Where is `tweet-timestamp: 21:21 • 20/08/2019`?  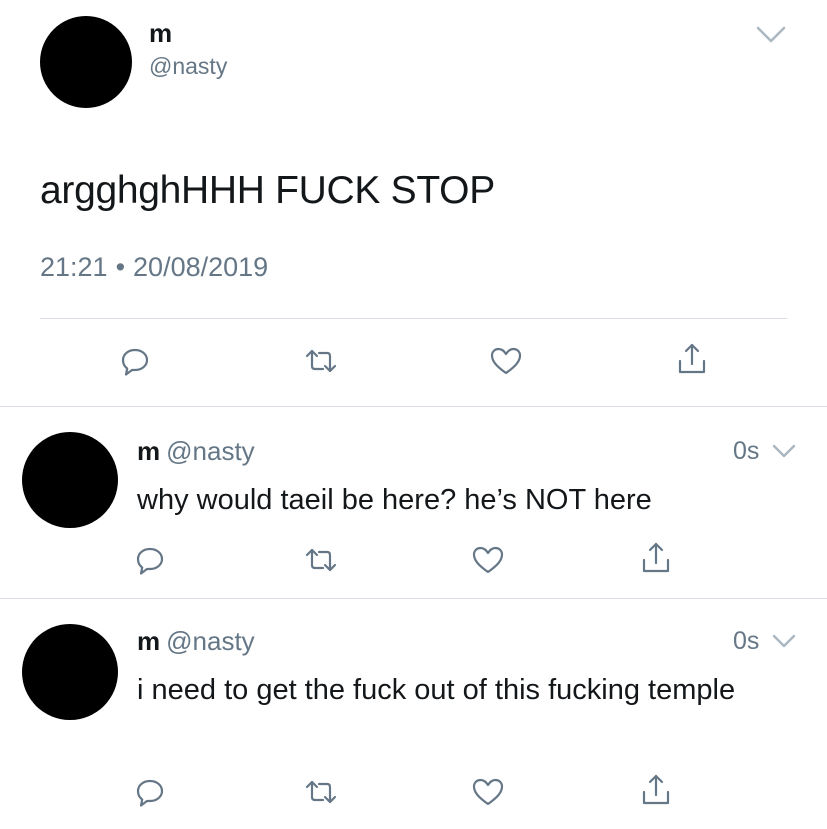 tweet-timestamp: 21:21 • 20/08/2019 is located at coordinates (154, 267).